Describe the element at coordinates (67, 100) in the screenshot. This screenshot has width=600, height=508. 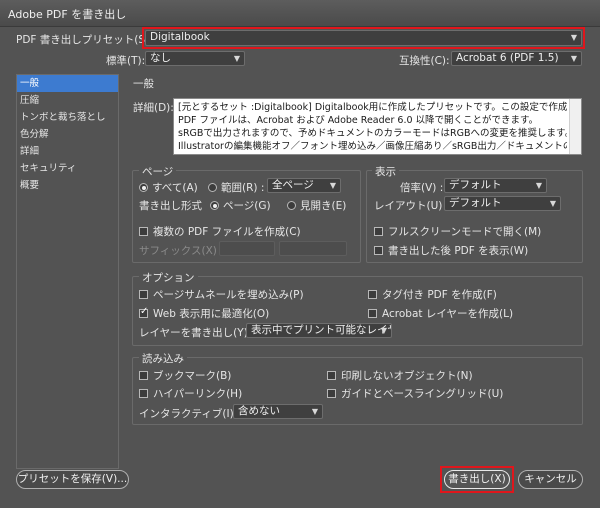
I see `sidebar-item-compression: 圧縮` at that location.